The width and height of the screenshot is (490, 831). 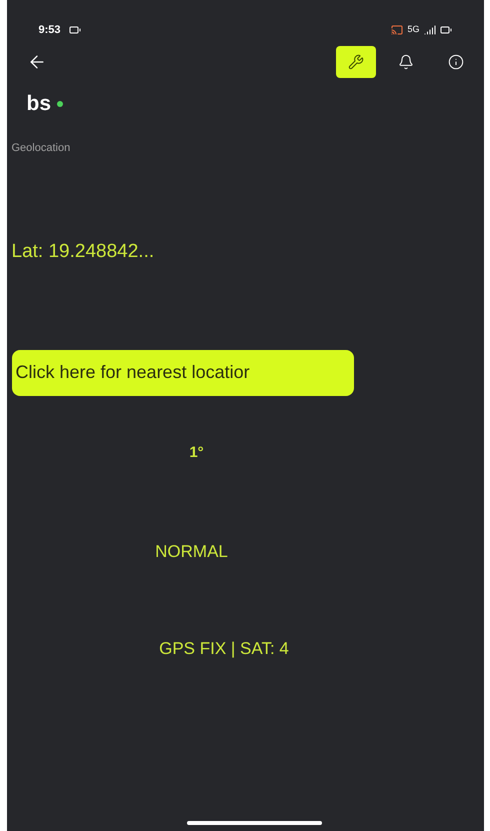 What do you see at coordinates (39, 104) in the screenshot?
I see `device-name: bs` at bounding box center [39, 104].